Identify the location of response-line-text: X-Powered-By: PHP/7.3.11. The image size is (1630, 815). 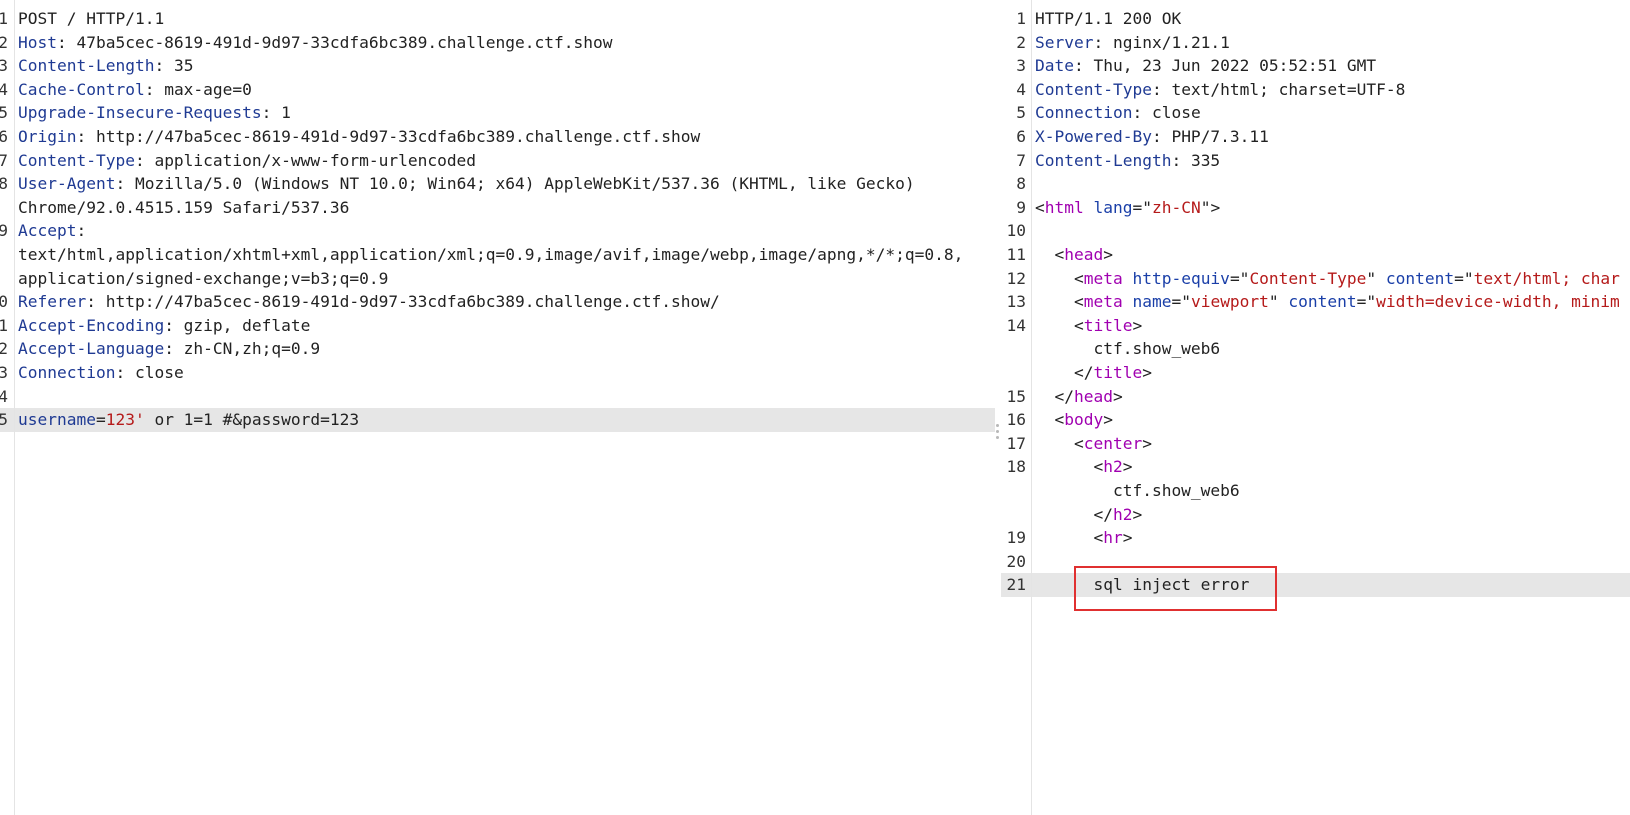
(1152, 137).